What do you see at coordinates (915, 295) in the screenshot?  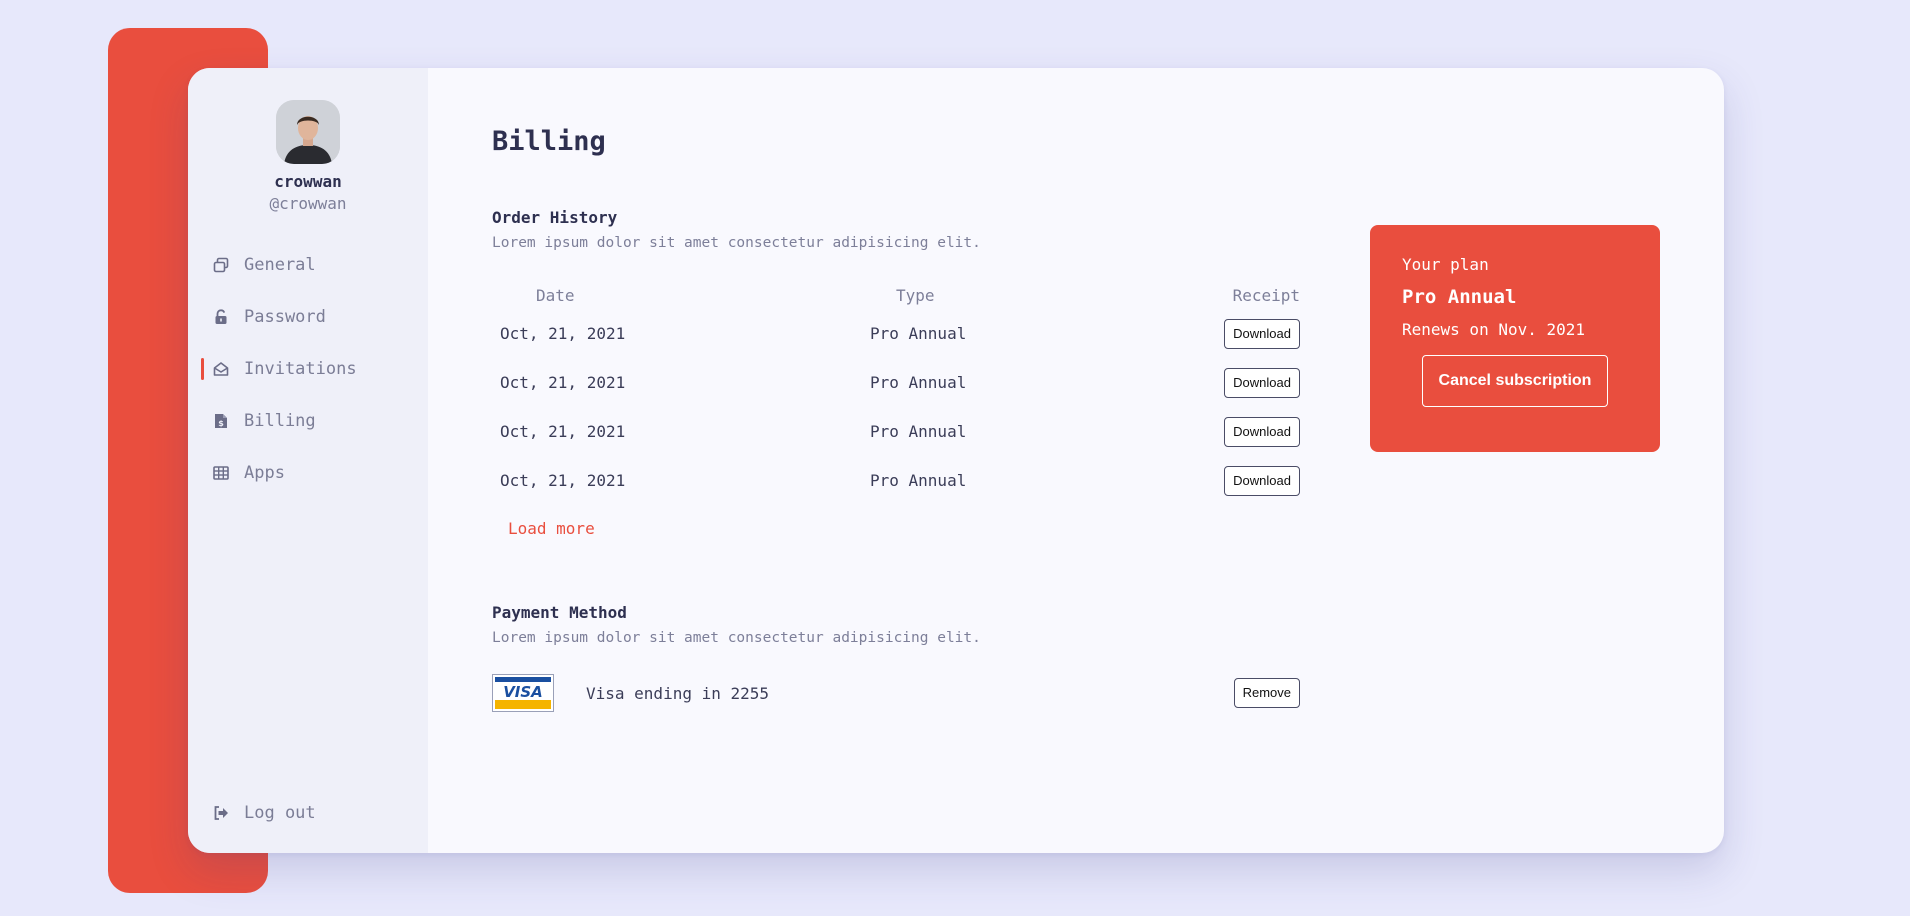 I see `column-header-type: Type` at bounding box center [915, 295].